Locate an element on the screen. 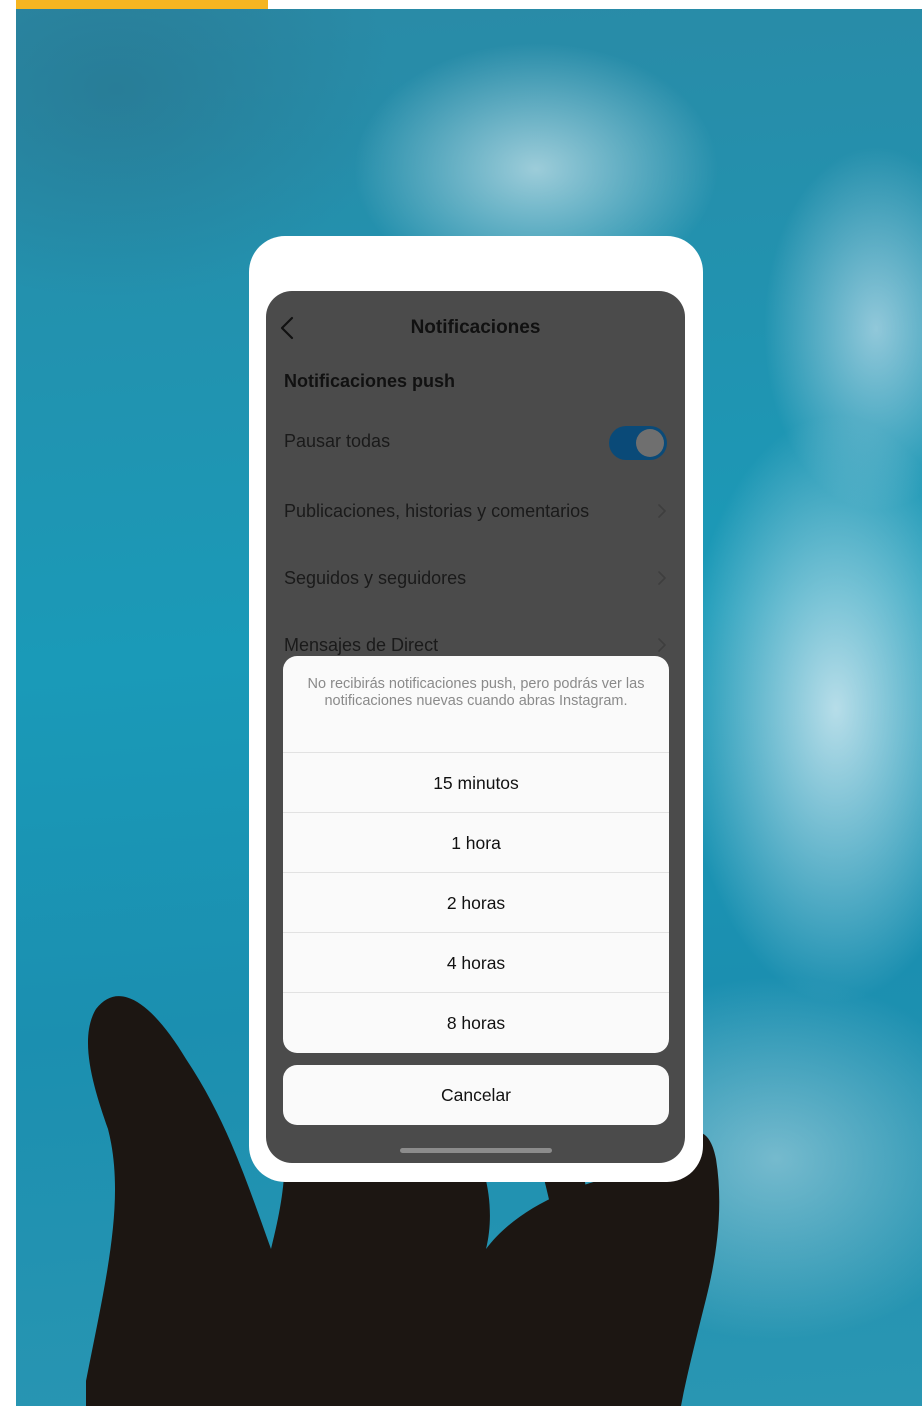 Image resolution: width=922 pixels, height=1406 pixels. option-8-hours: 8 horas is located at coordinates (476, 1022).